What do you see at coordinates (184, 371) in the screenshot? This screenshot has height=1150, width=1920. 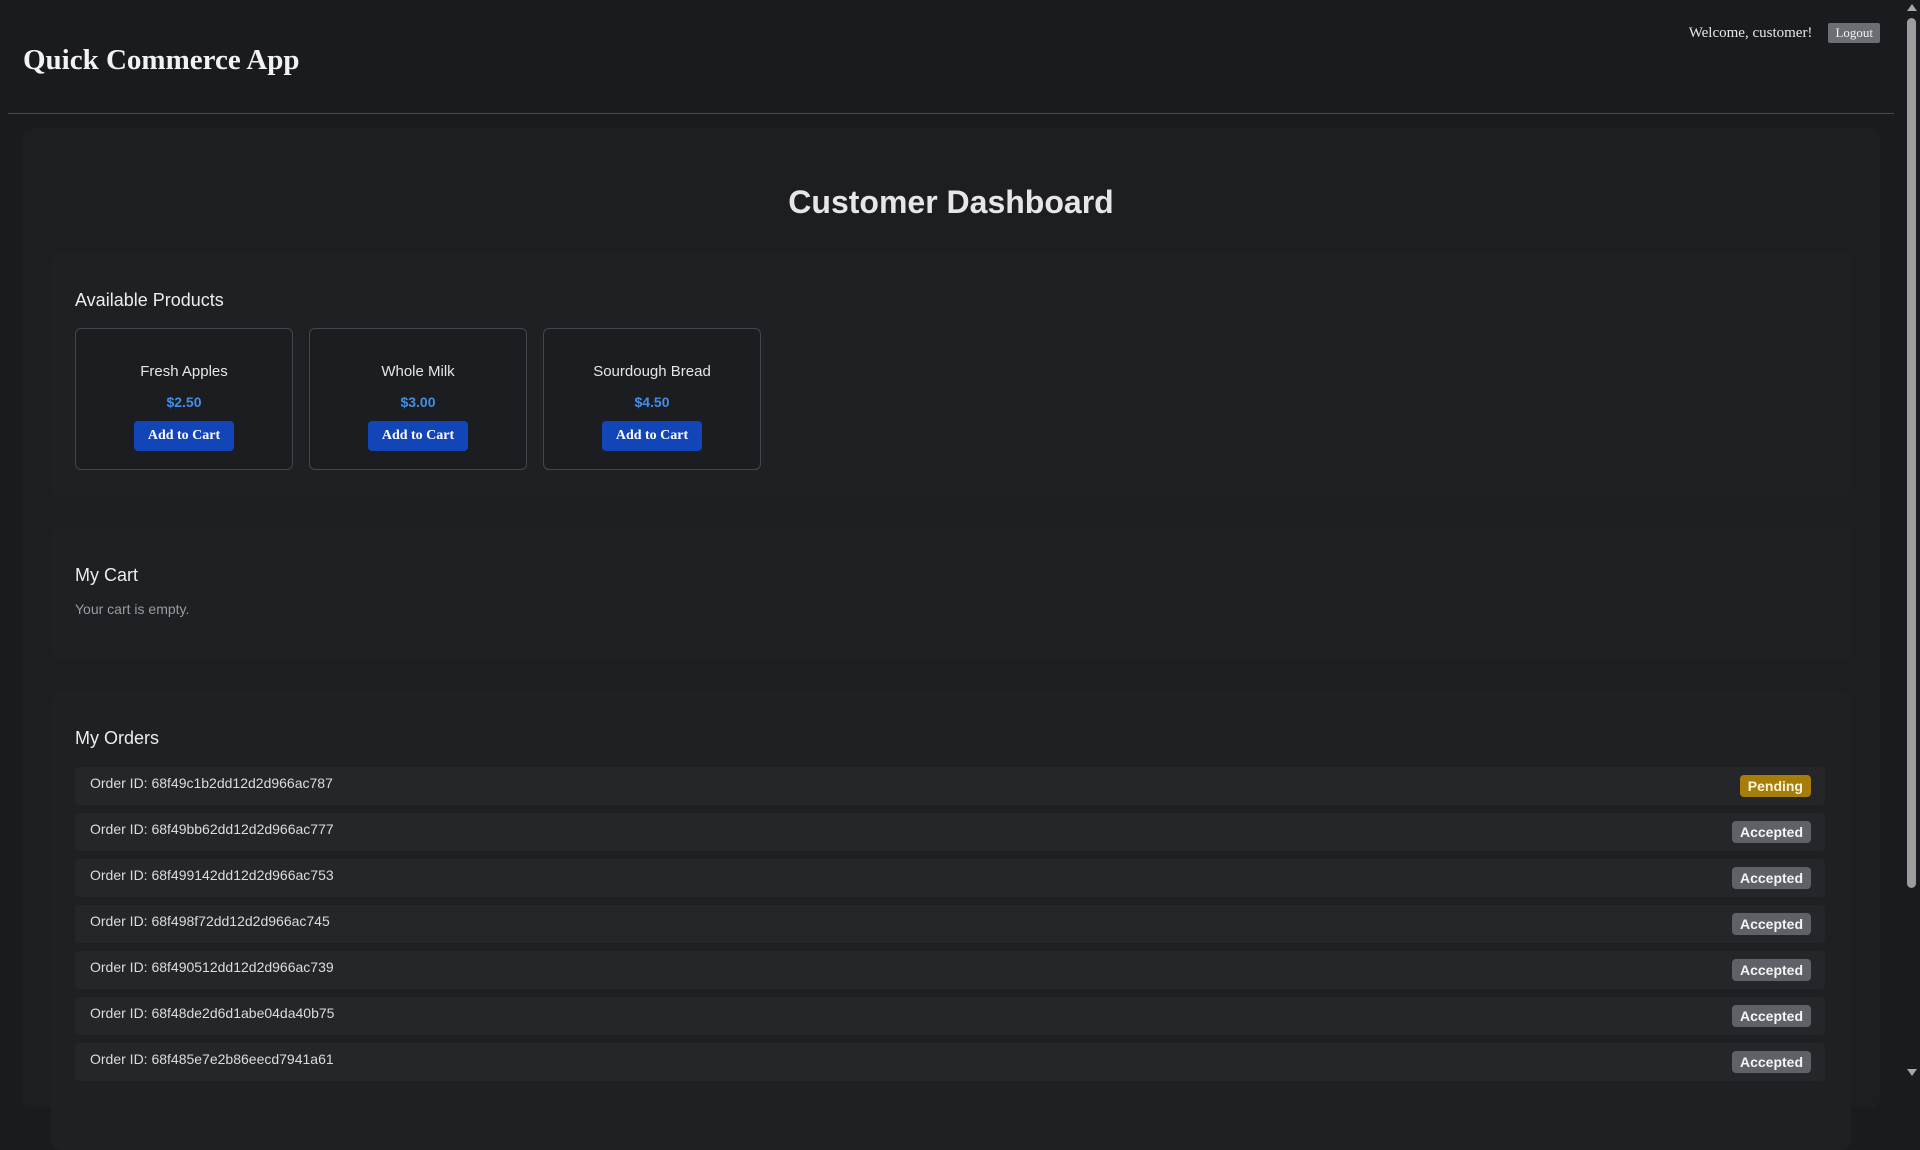 I see `product-name: Fresh Apples` at bounding box center [184, 371].